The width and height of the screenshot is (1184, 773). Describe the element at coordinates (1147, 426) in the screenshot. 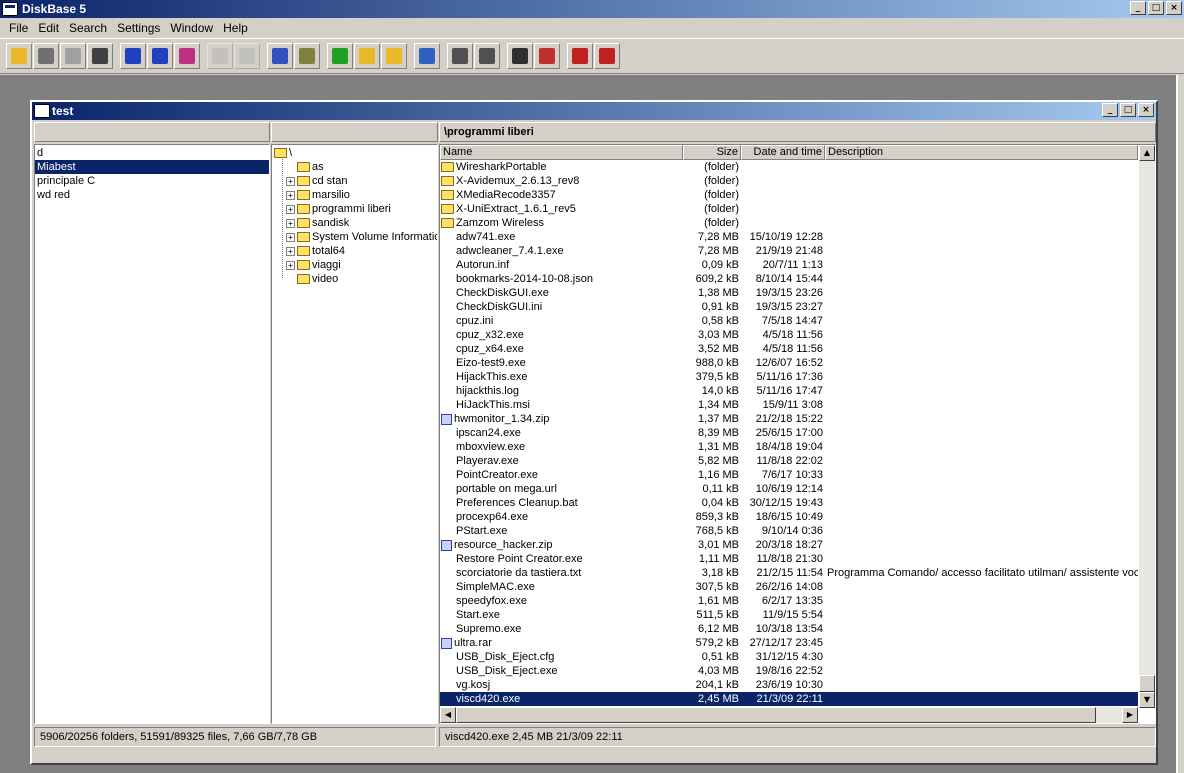

I see `vertical-scrollbar: ▲ ▼` at that location.